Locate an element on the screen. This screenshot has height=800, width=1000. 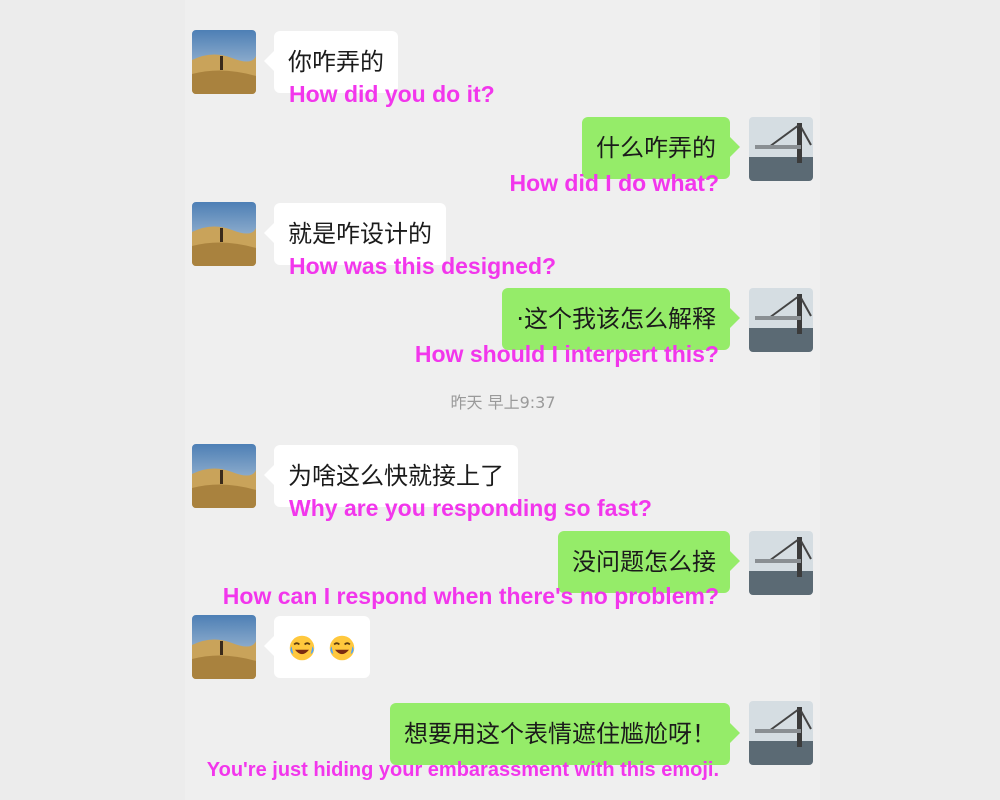
outgoing-message: 想要用这个表情遮住尴尬呀！ is located at coordinates (565, 734).